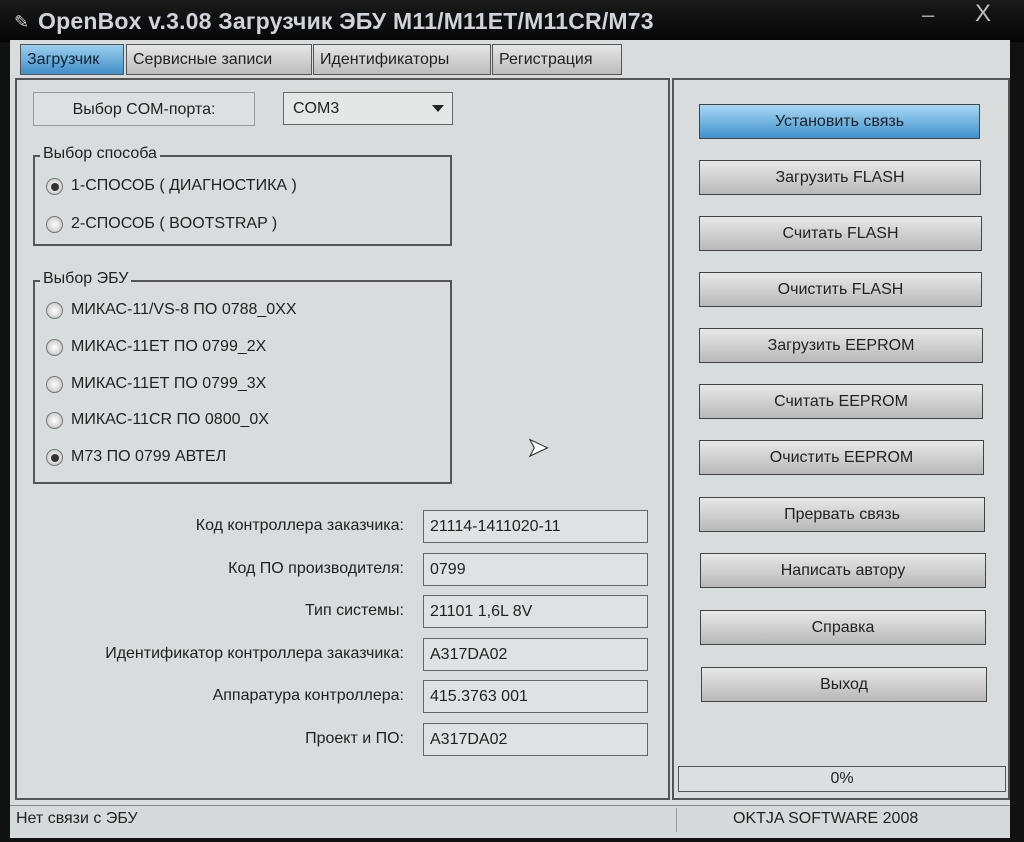 The height and width of the screenshot is (842, 1024). Describe the element at coordinates (368, 108) in the screenshot. I see `com-port-select: COM3` at that location.